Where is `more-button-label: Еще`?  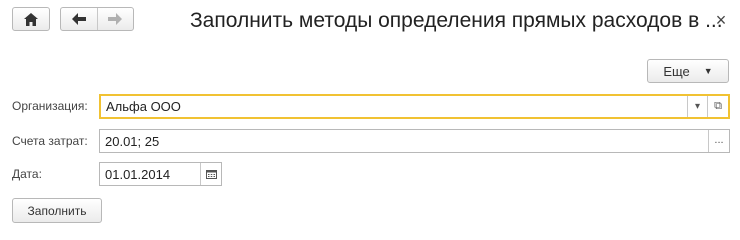 more-button-label: Еще is located at coordinates (676, 71).